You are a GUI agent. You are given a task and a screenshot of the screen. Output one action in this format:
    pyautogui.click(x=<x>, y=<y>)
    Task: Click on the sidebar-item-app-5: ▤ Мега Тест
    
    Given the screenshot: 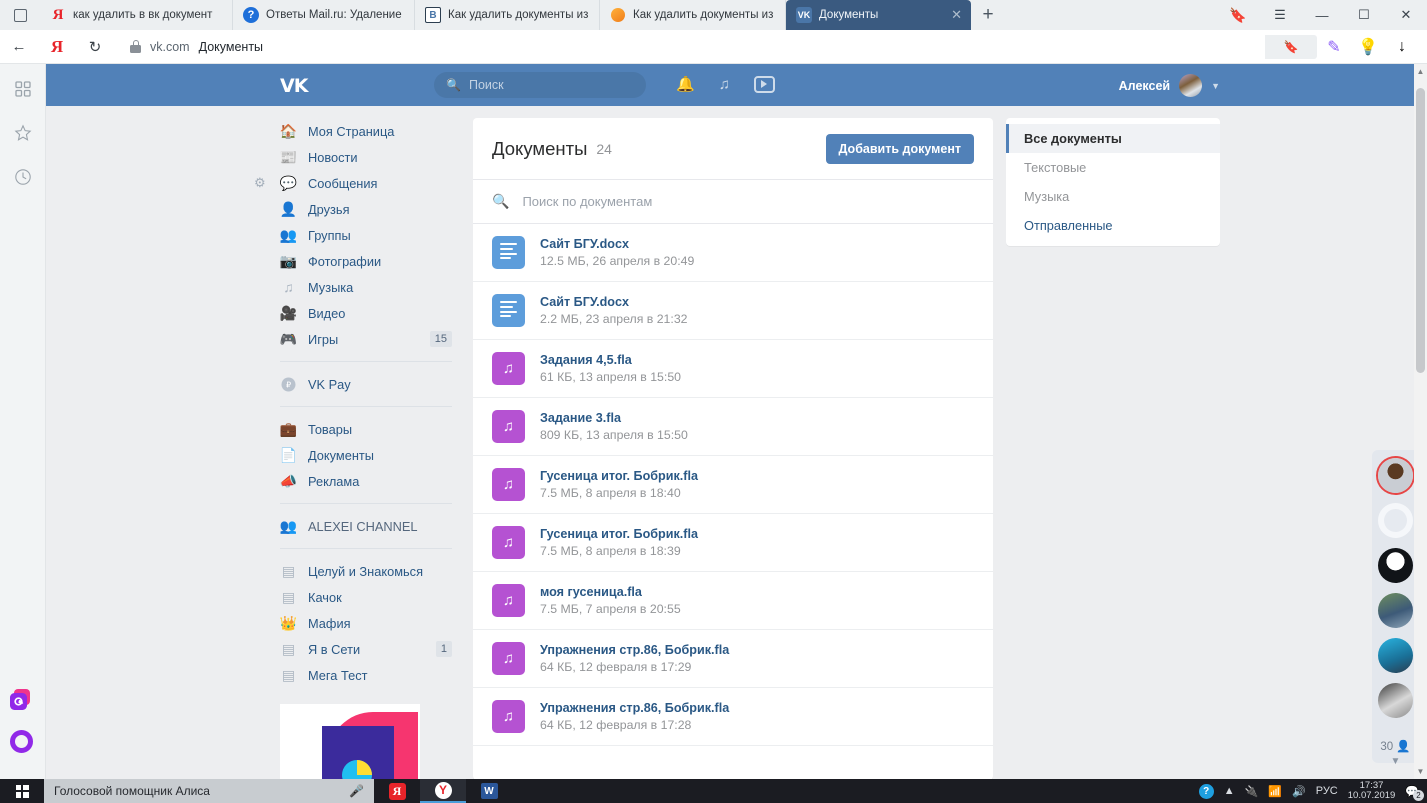 What is the action you would take?
    pyautogui.click(x=366, y=675)
    